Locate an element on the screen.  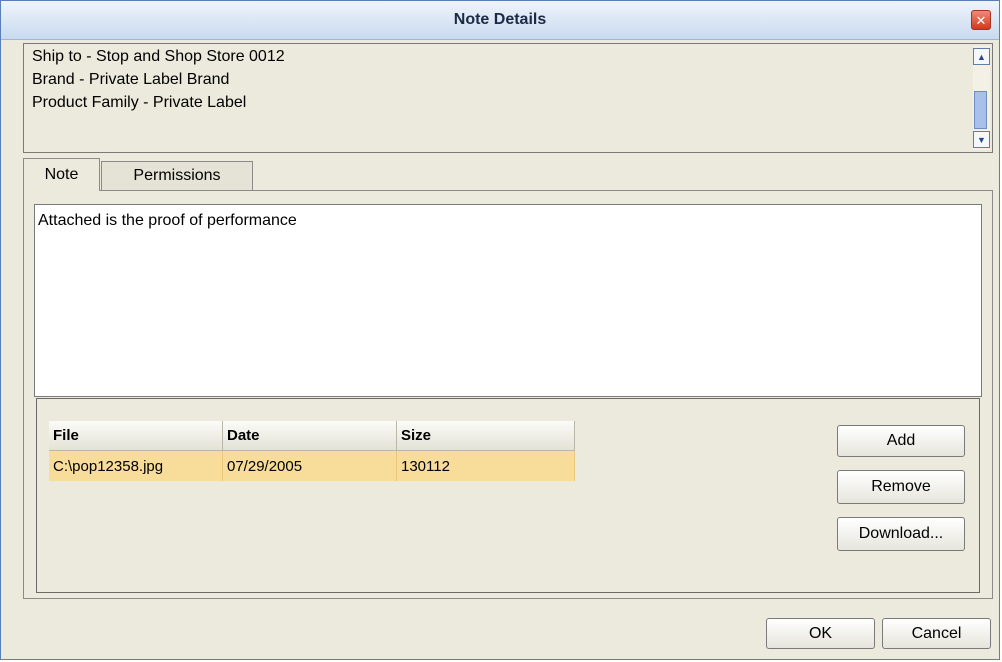
arrow-down-icon: ▼ is located at coordinates (981, 139).